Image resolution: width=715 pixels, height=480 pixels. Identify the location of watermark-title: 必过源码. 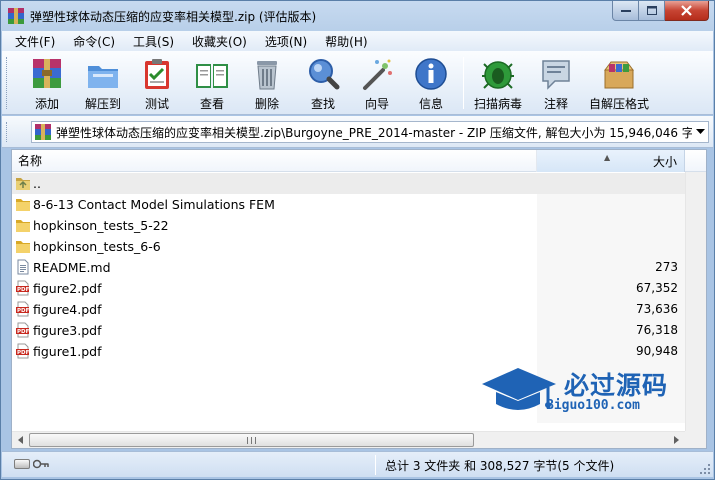
(616, 385).